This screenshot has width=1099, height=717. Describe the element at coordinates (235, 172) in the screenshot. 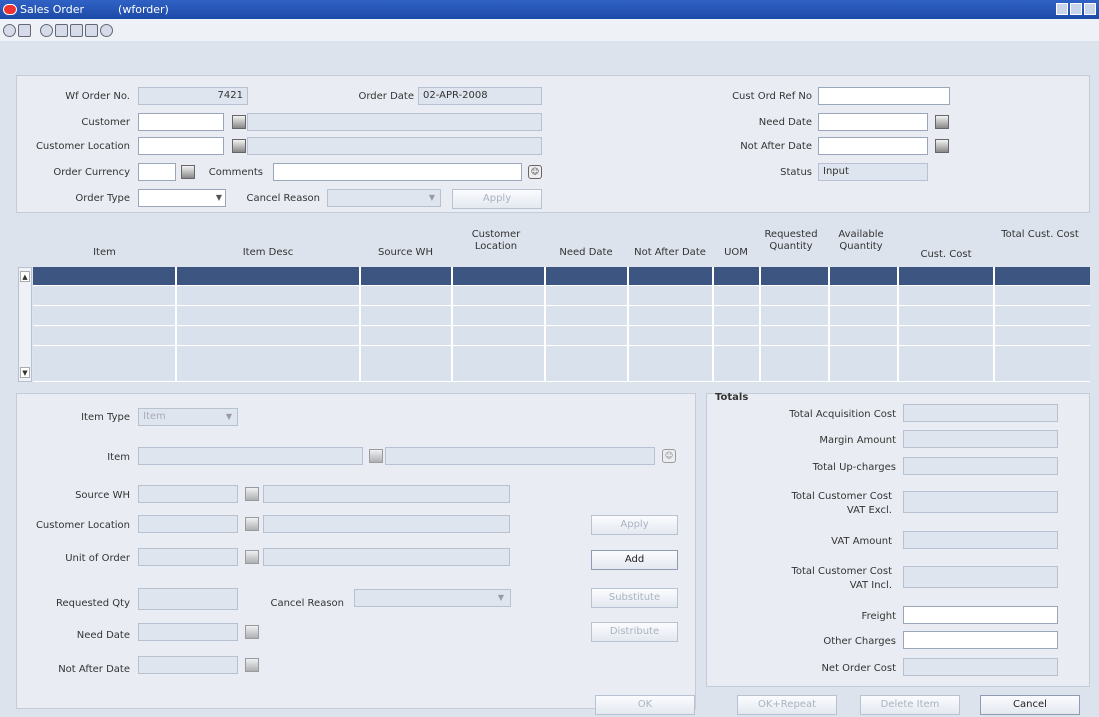

I see `comments-label: Comments` at that location.